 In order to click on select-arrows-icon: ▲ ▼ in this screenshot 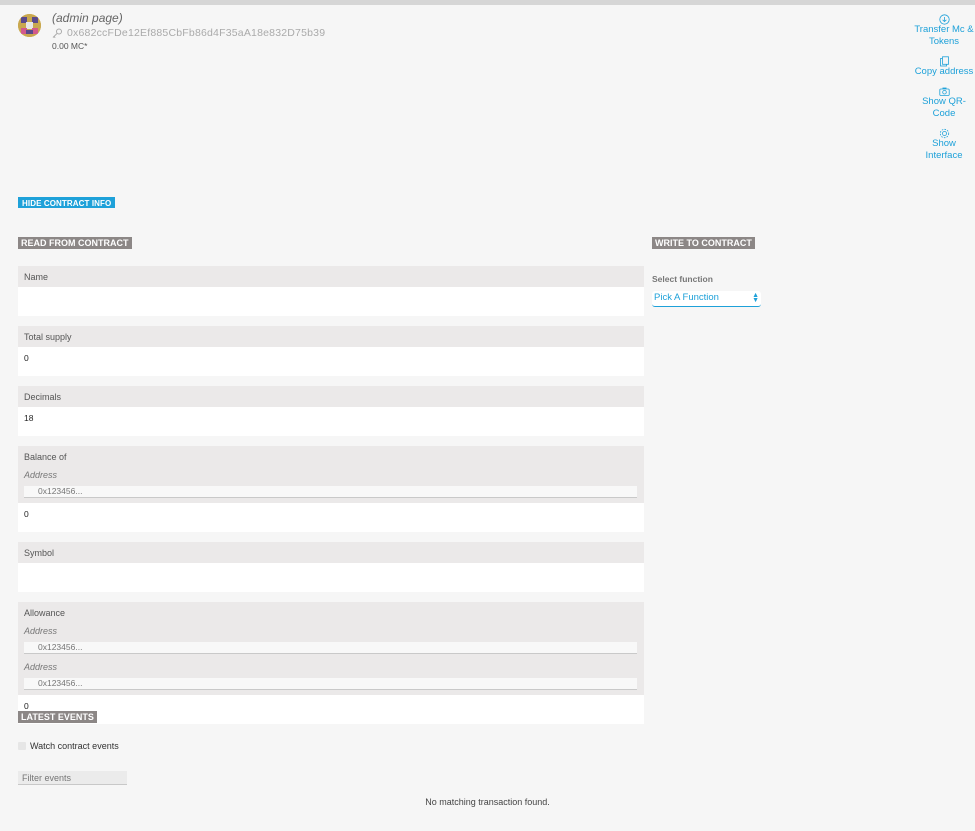, I will do `click(755, 298)`.